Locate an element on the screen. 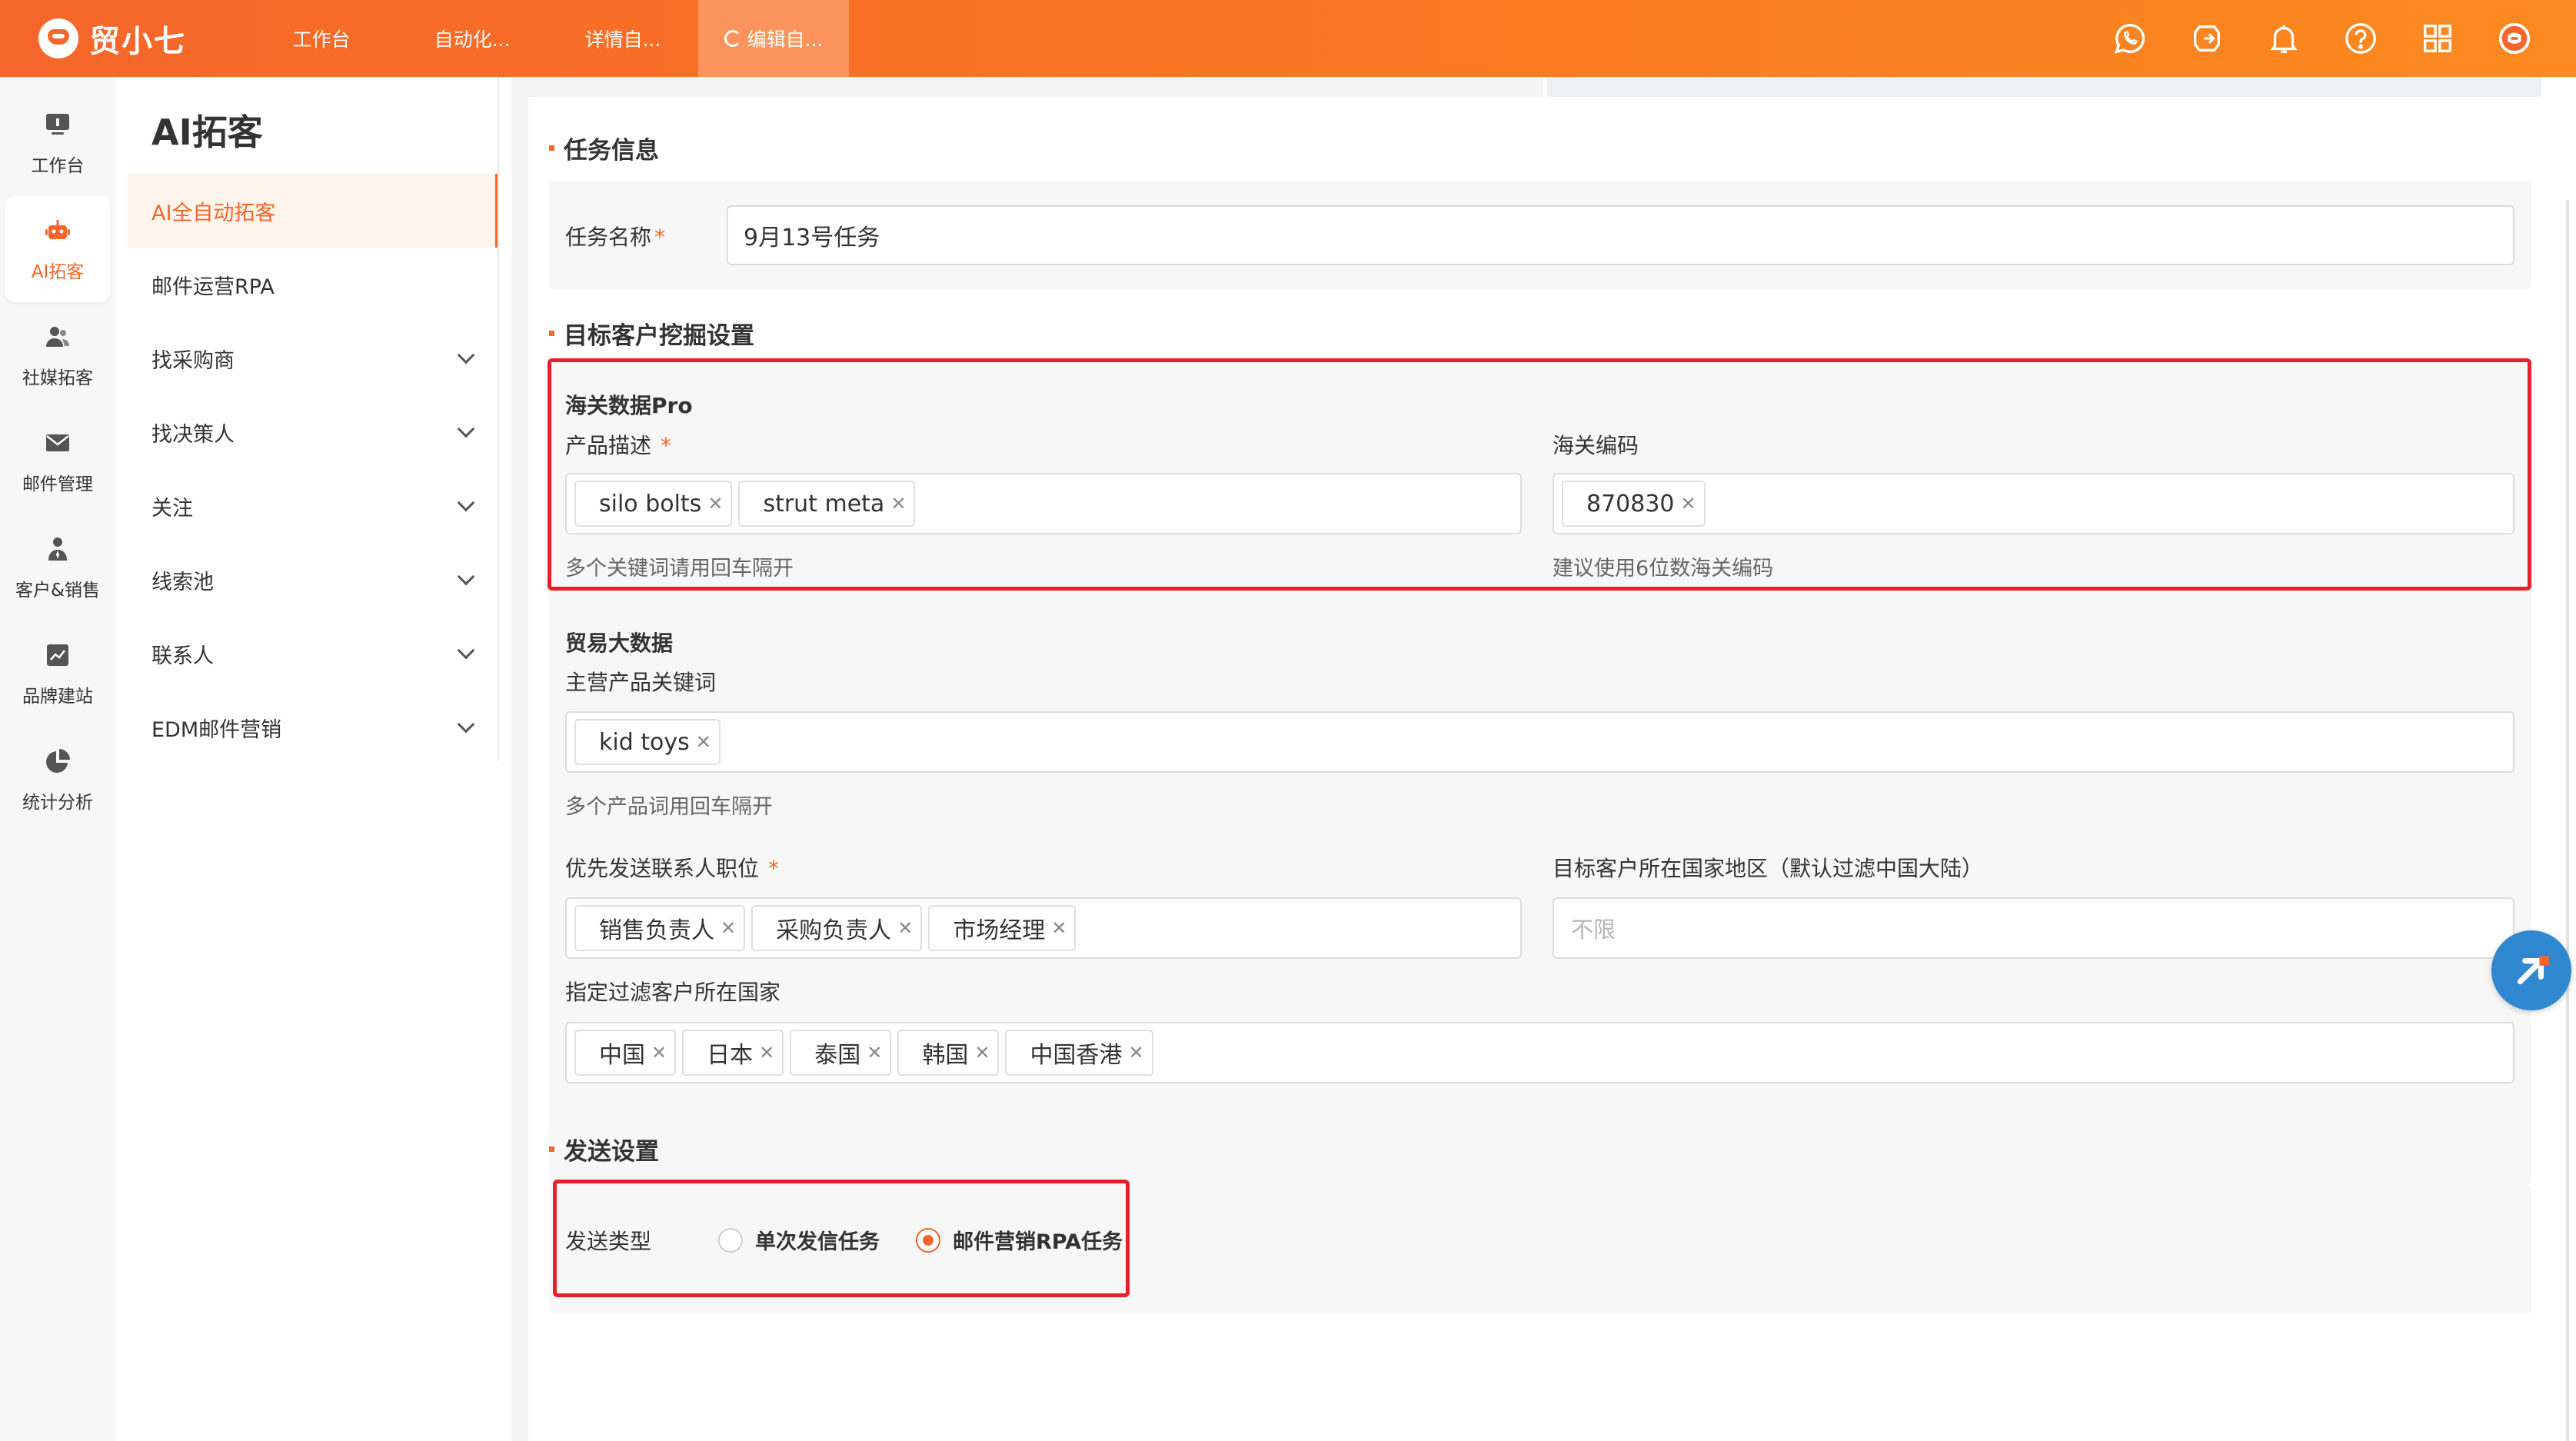  positions-label: 优先发送联系人职位 * is located at coordinates (672, 867).